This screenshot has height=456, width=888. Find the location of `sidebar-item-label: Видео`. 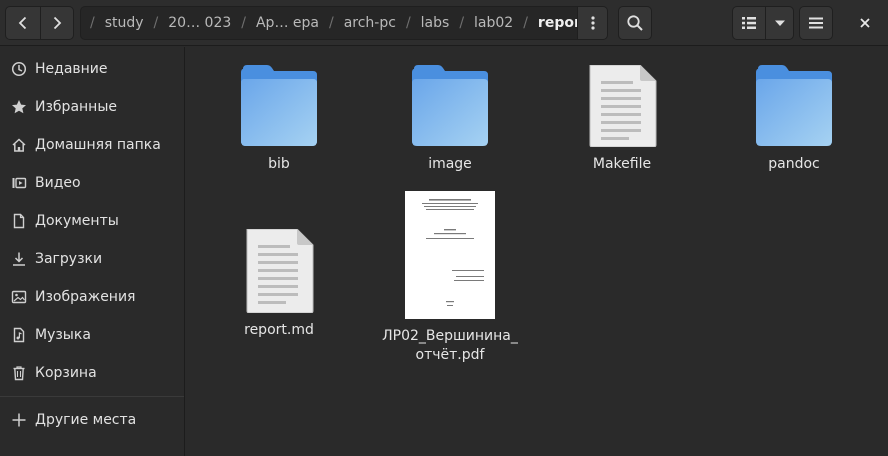

sidebar-item-label: Видео is located at coordinates (58, 183).